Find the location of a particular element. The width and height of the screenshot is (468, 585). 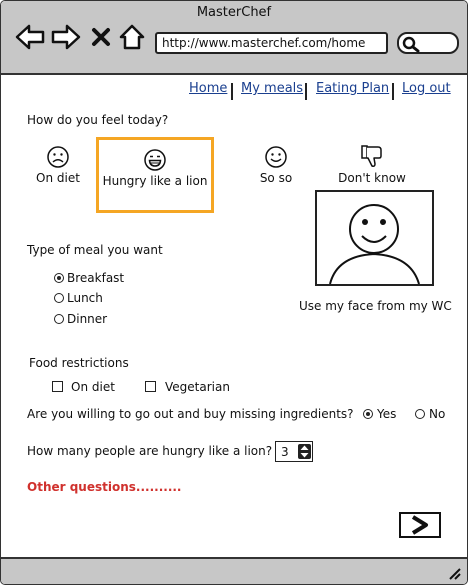

radio-dinner is located at coordinates (59, 319).